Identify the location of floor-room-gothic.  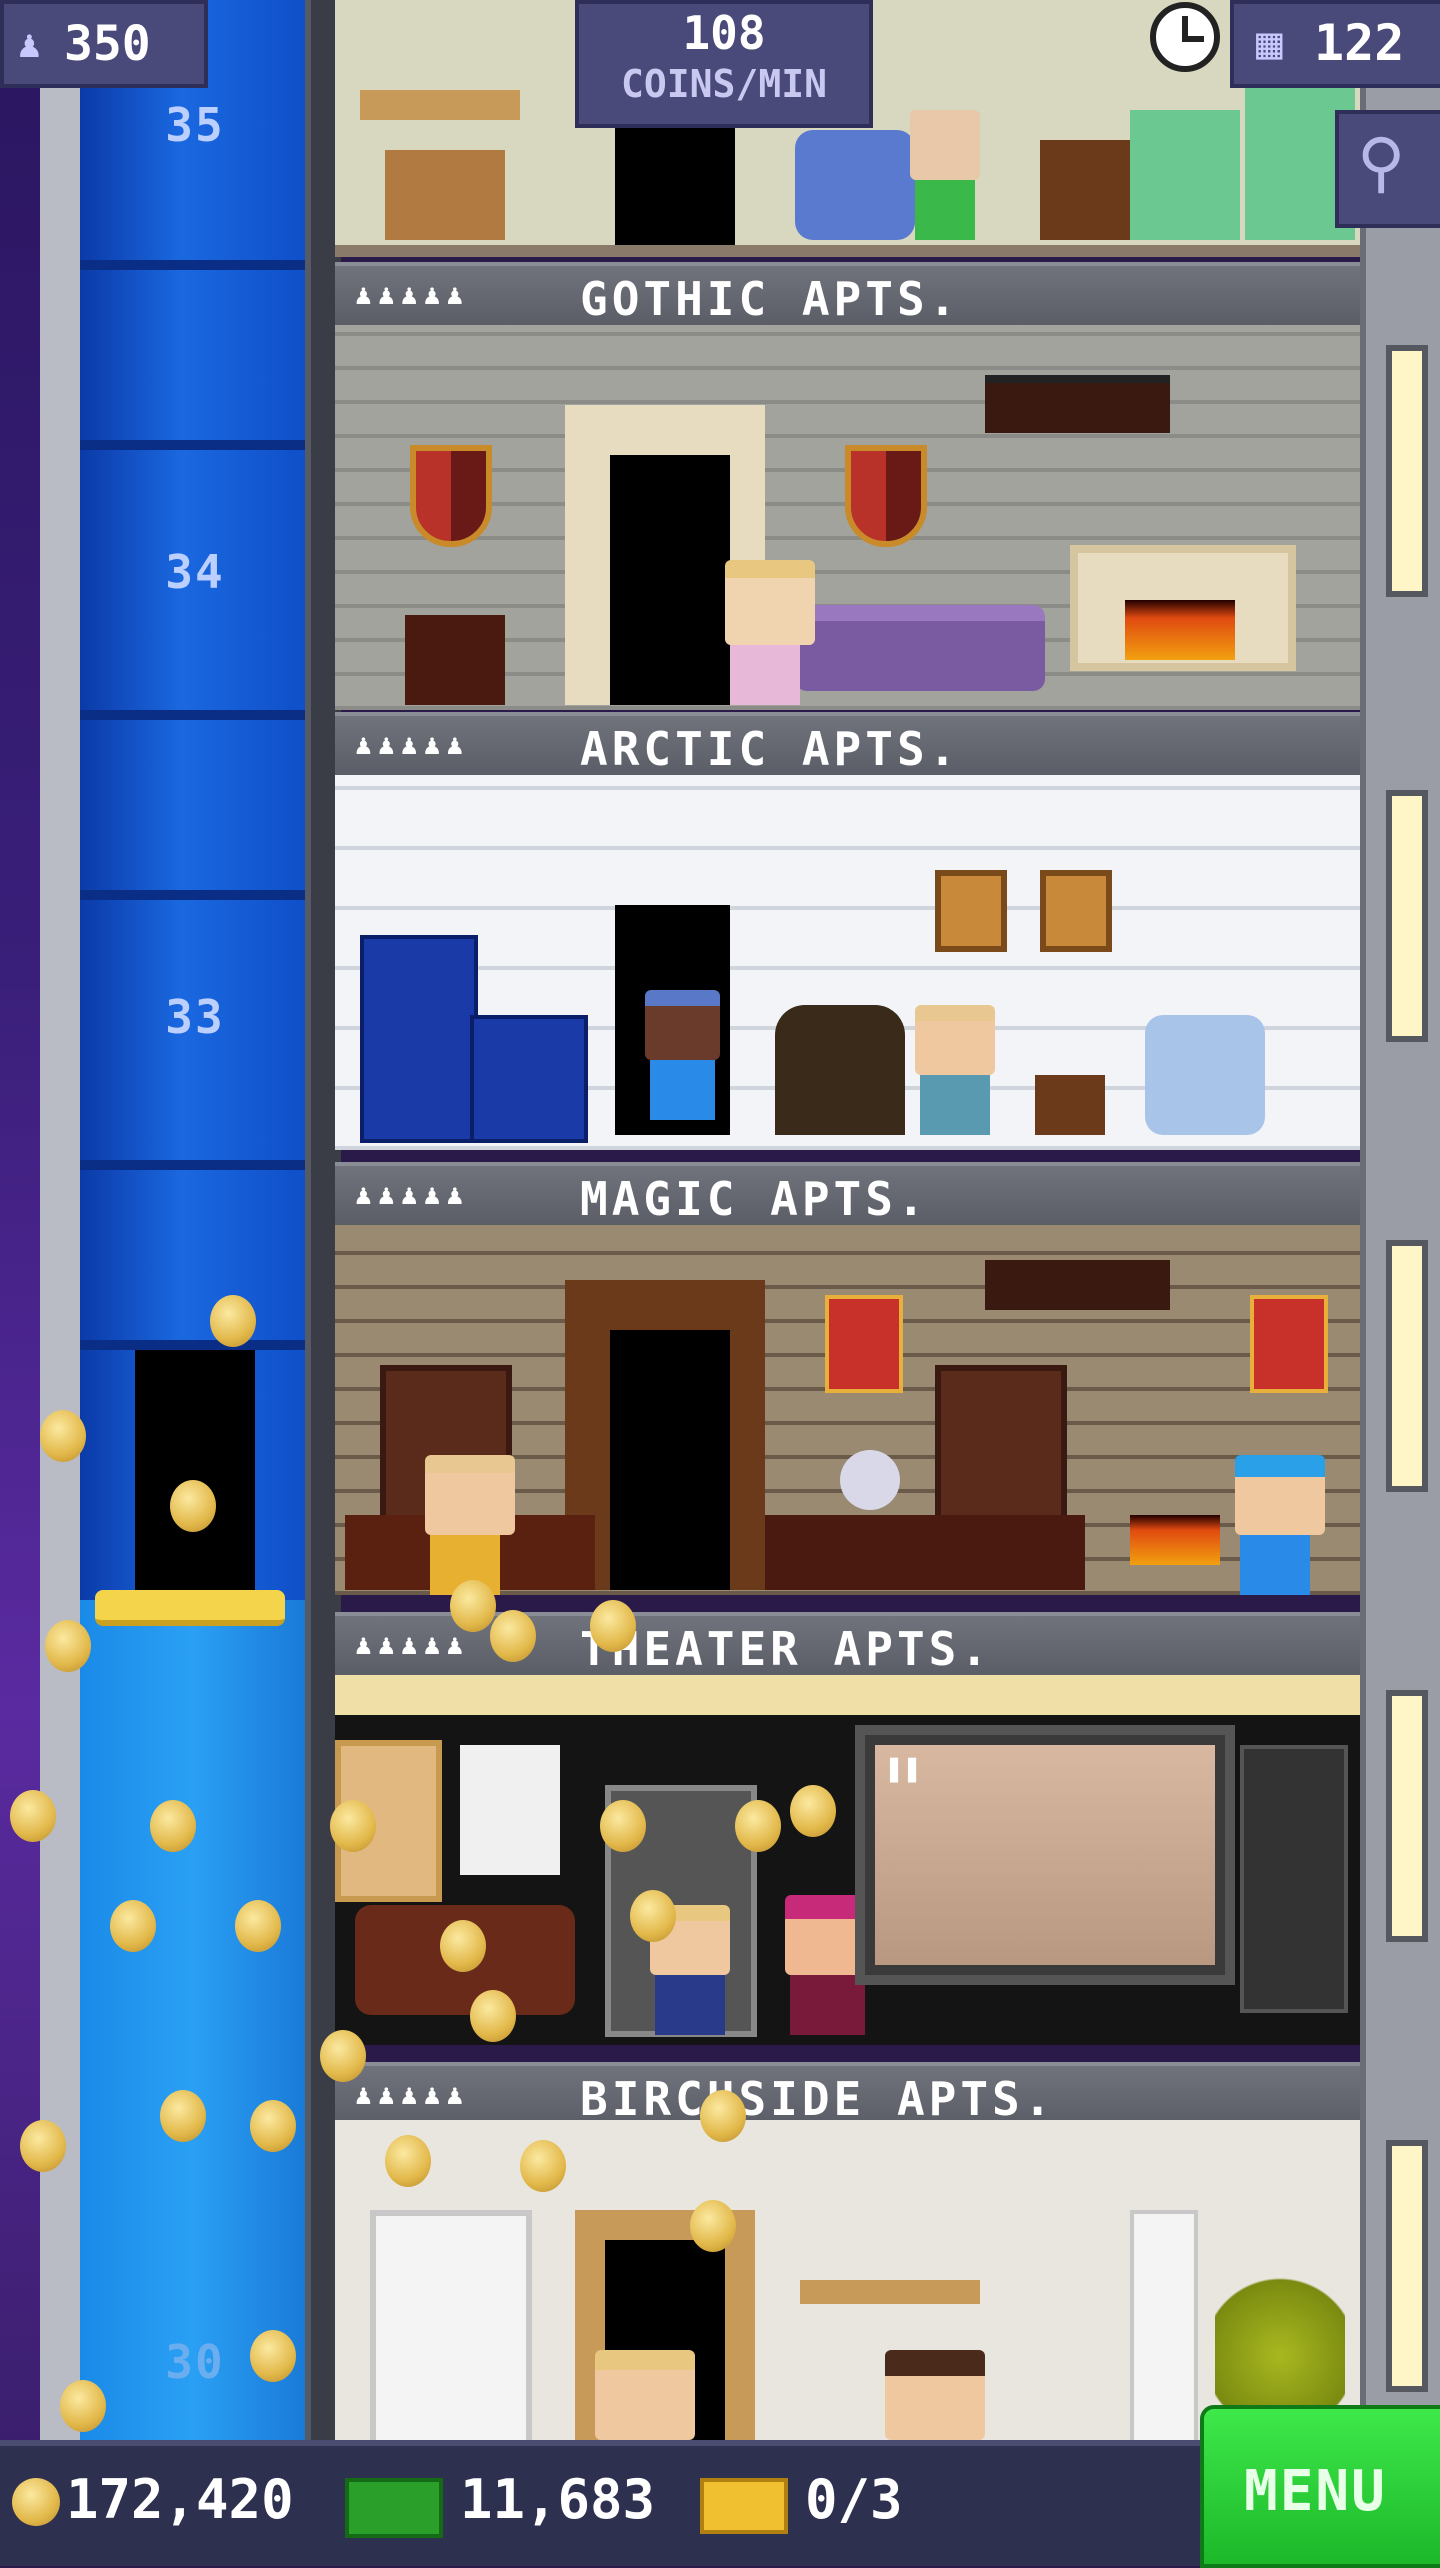
(847, 517).